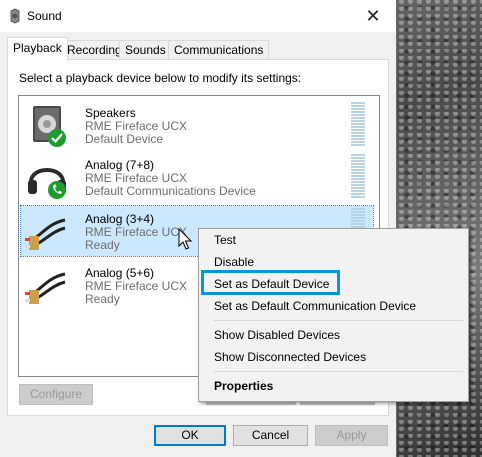  What do you see at coordinates (44, 16) in the screenshot?
I see `window-title: Sound` at bounding box center [44, 16].